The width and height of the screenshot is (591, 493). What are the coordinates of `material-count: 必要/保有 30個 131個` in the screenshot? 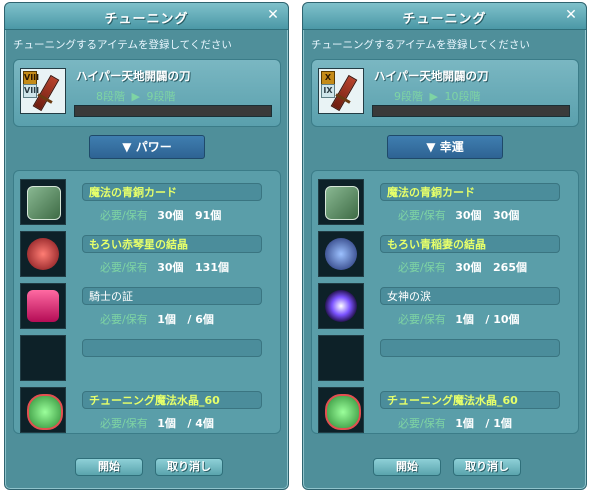 It's located at (164, 267).